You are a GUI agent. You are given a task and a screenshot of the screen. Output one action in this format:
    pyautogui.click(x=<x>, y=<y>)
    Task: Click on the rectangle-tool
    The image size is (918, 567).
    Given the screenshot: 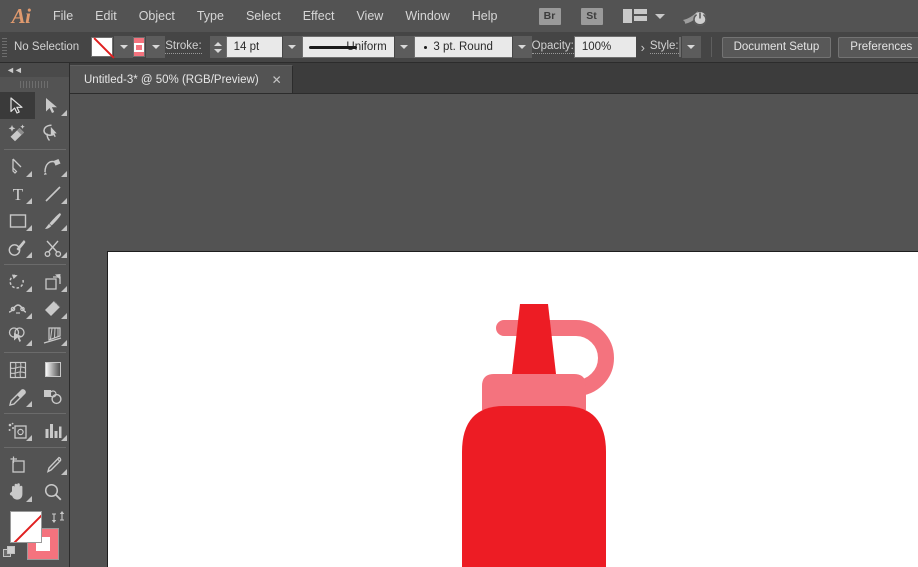 What is the action you would take?
    pyautogui.click(x=17, y=220)
    